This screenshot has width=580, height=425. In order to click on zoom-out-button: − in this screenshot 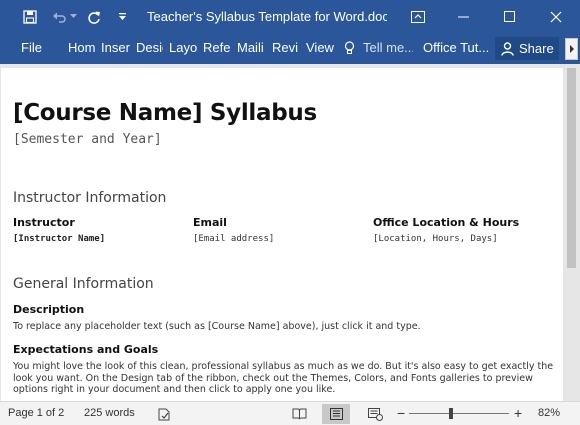, I will do `click(401, 413)`.